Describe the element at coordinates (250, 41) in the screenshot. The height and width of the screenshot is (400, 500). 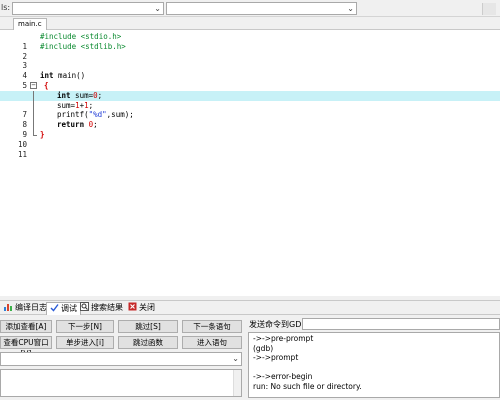
I see `code-line: 1 #include <stdio.h>` at that location.